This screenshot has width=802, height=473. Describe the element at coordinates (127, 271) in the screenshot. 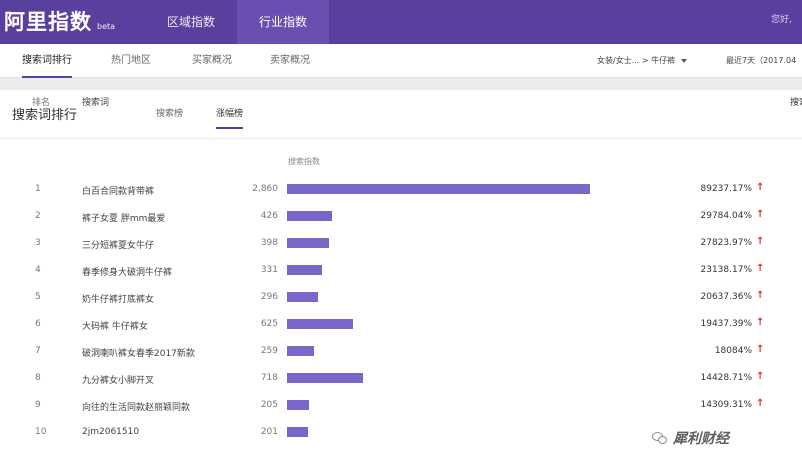

I see `keyword-cell: 春季修身大破洞牛仔裤` at that location.